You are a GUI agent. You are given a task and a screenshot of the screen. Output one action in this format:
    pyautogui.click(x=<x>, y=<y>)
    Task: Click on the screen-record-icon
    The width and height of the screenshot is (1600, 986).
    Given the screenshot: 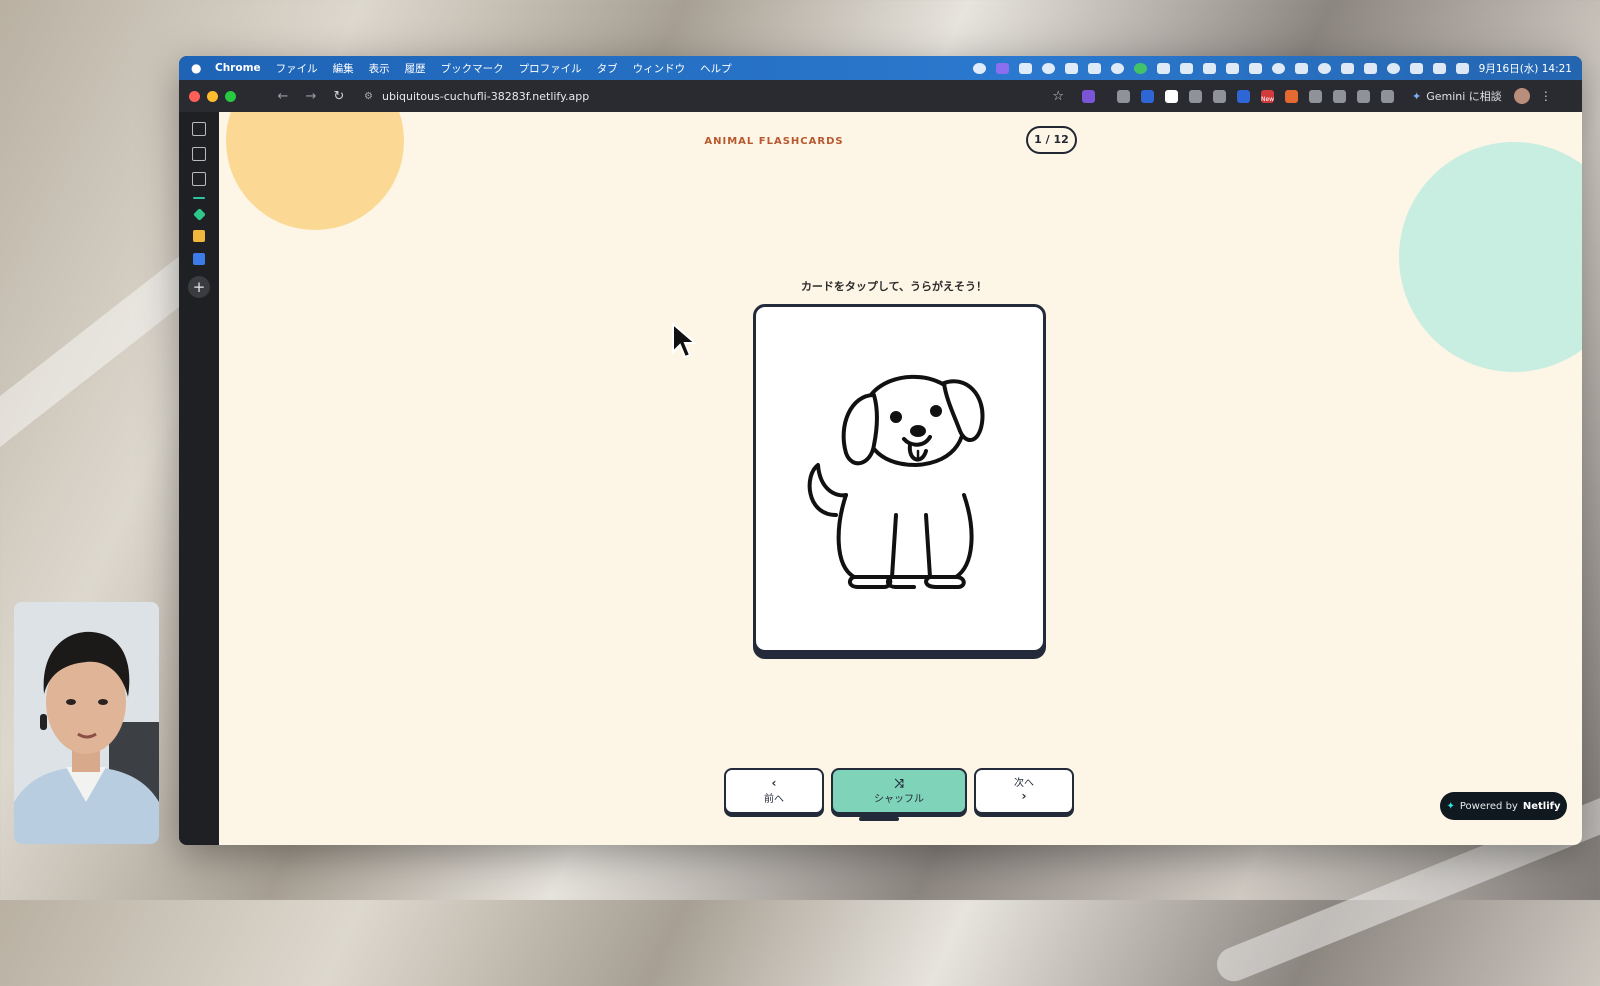 What is the action you would take?
    pyautogui.click(x=1002, y=68)
    